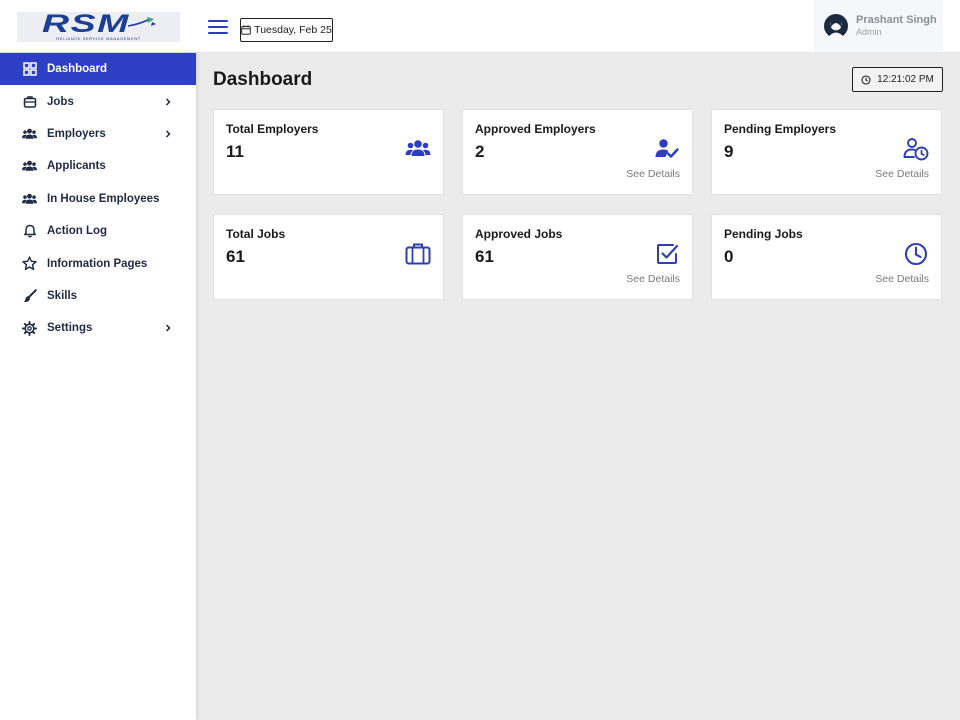 Image resolution: width=960 pixels, height=720 pixels. Describe the element at coordinates (263, 79) in the screenshot. I see `page-title: Dashboard` at that location.